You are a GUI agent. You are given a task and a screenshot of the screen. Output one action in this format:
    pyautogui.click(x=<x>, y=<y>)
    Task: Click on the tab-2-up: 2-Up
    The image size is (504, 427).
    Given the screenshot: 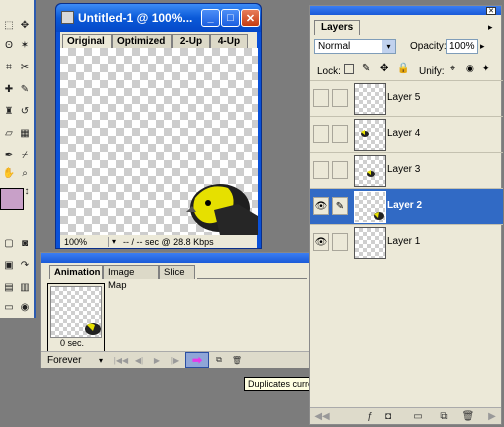 What is the action you would take?
    pyautogui.click(x=191, y=41)
    